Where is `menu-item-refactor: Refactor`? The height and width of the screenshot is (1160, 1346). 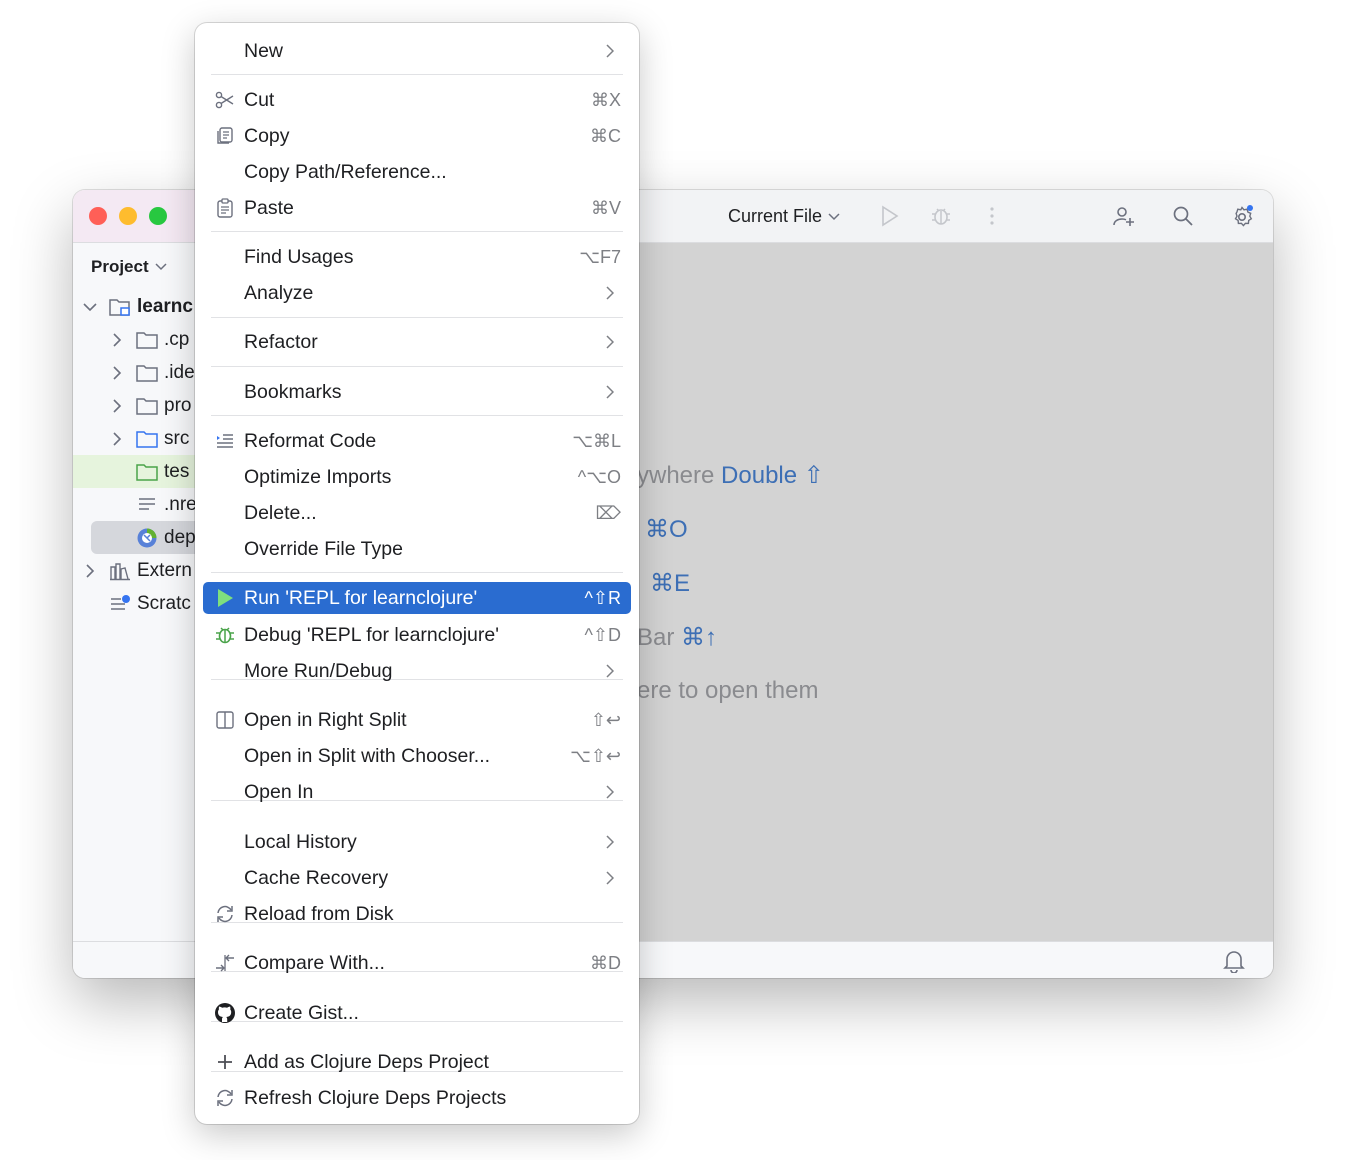
menu-item-refactor: Refactor is located at coordinates (417, 342).